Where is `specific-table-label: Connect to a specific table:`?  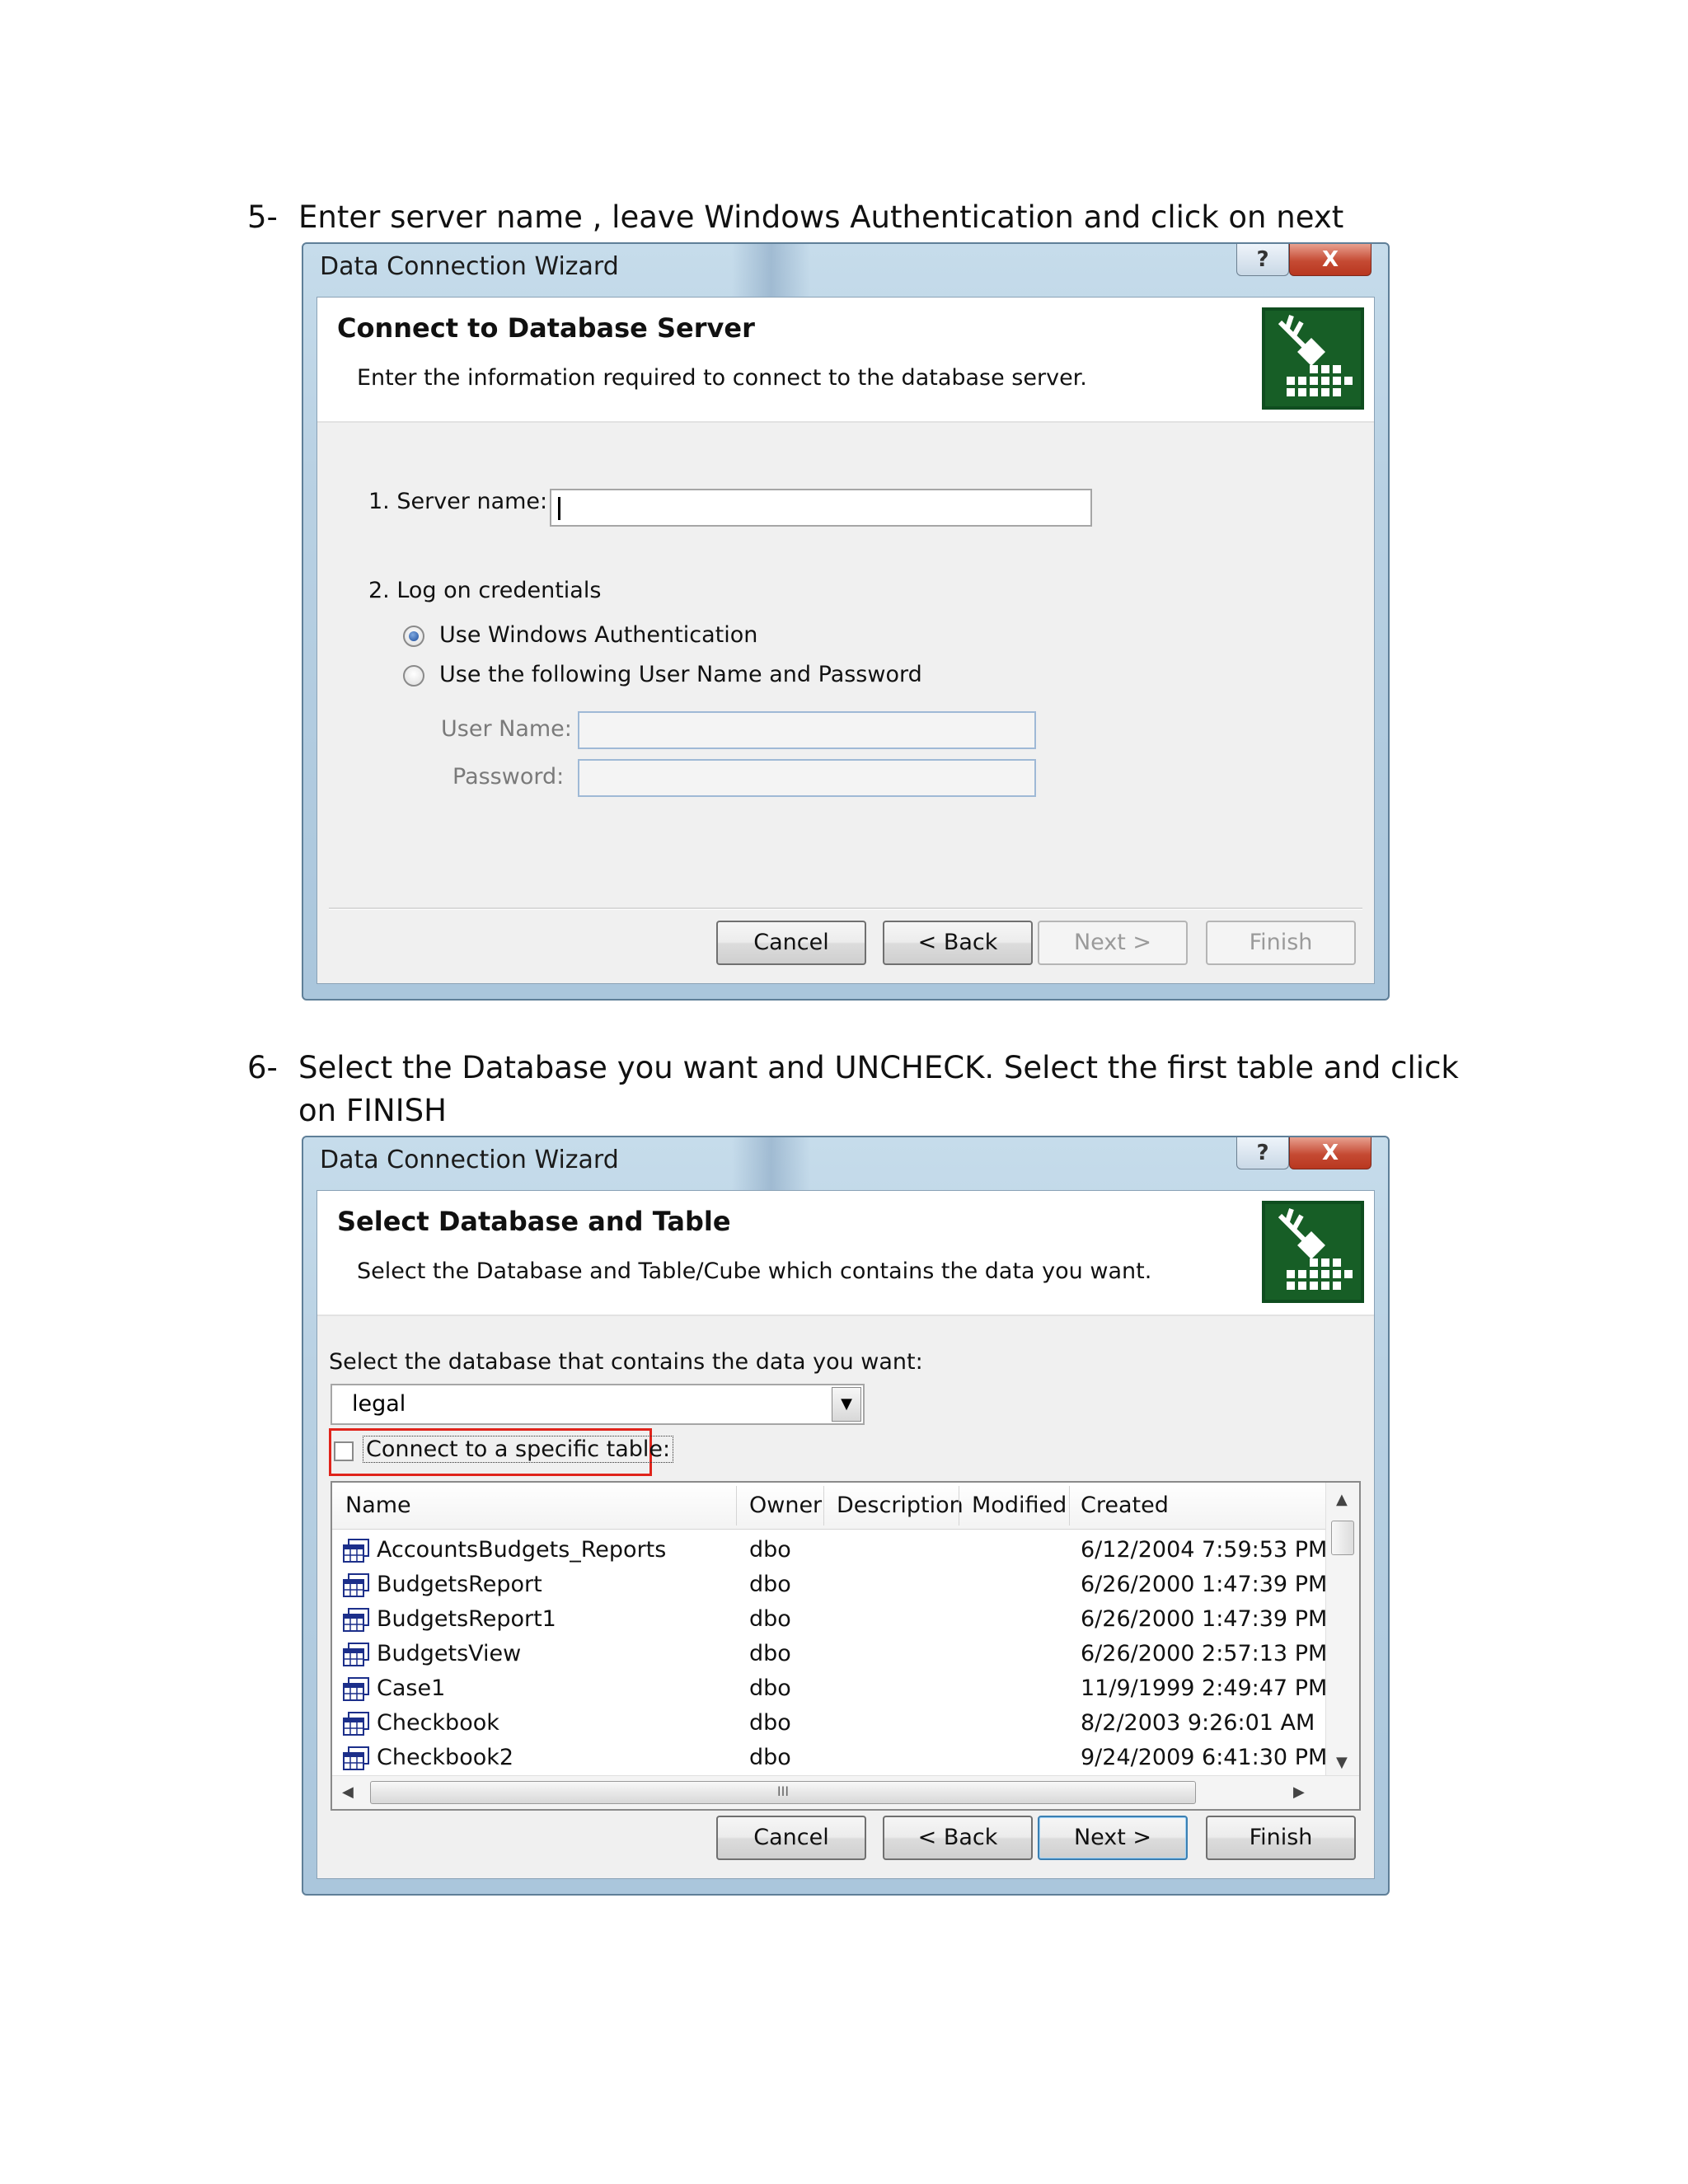 specific-table-label: Connect to a specific table: is located at coordinates (518, 1449).